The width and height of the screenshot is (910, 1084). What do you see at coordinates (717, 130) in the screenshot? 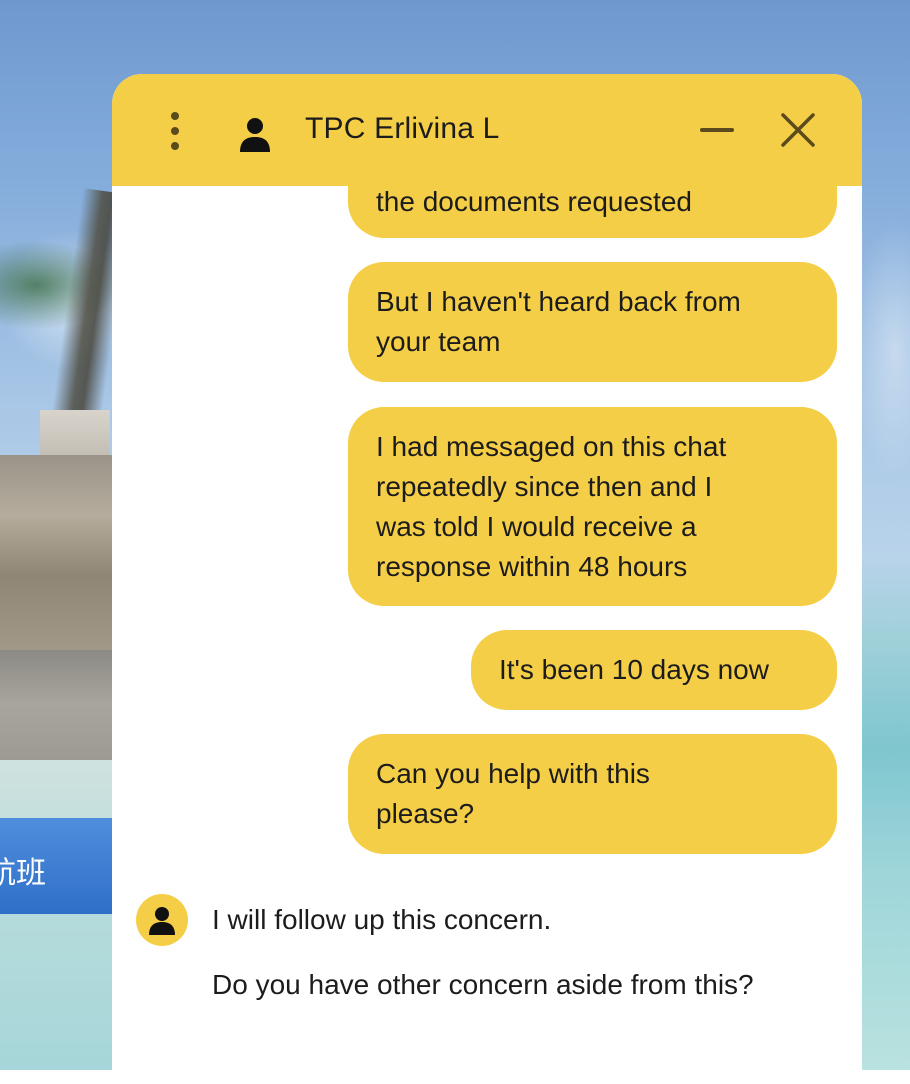
I see `minimize-icon` at bounding box center [717, 130].